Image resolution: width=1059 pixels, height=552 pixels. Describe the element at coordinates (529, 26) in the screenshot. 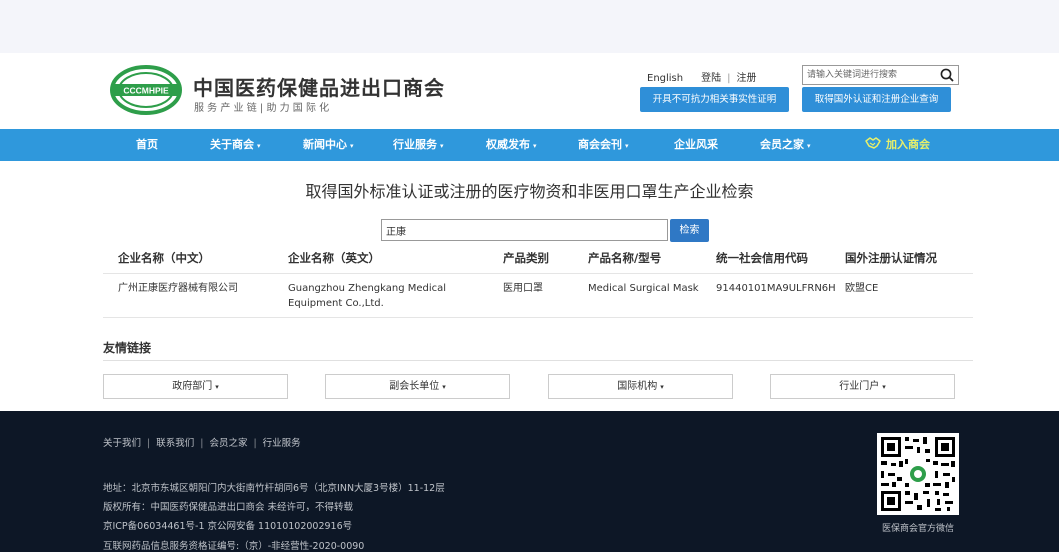

I see `top-strip` at that location.